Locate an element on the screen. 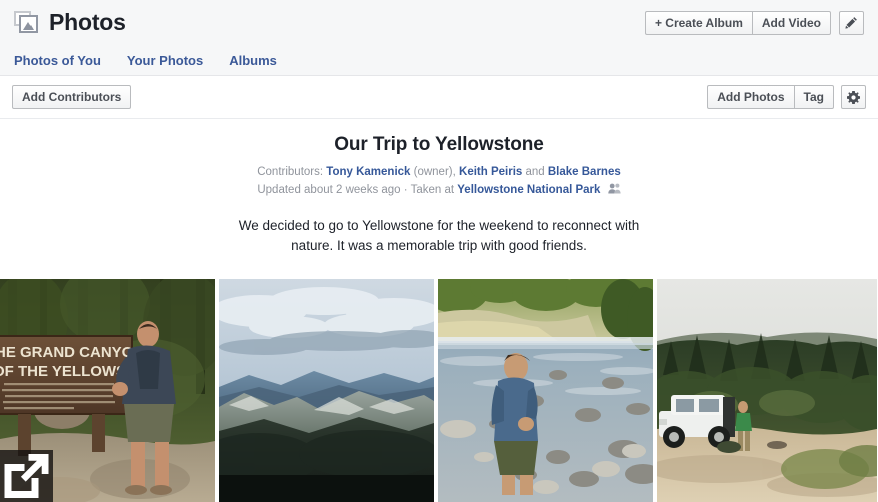 This screenshot has width=878, height=502. add-photos-button: Add Photos is located at coordinates (750, 97).